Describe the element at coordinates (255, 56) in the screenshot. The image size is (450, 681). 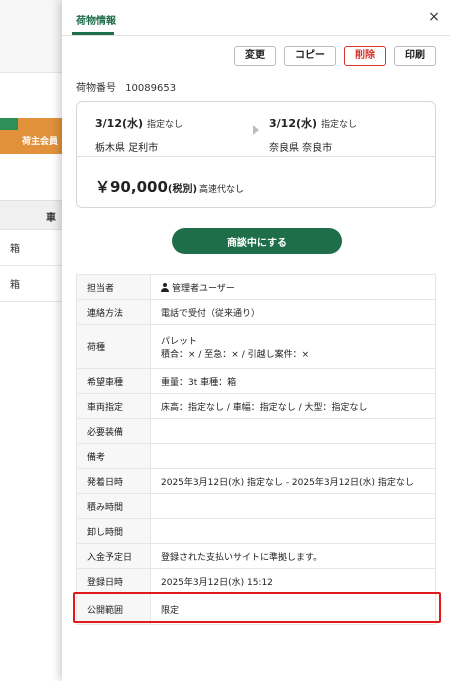
I see `change-button: 変更` at that location.